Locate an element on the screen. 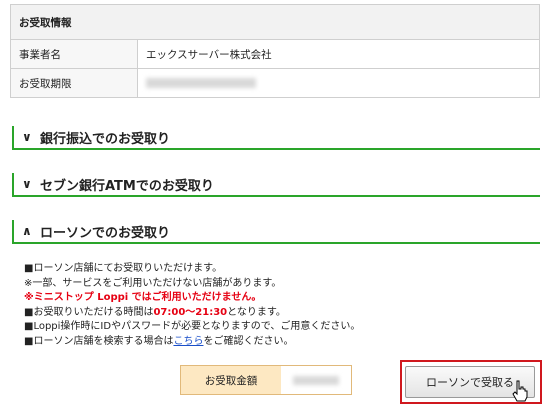 The height and width of the screenshot is (414, 550). hand-cursor-icon is located at coordinates (520, 391).